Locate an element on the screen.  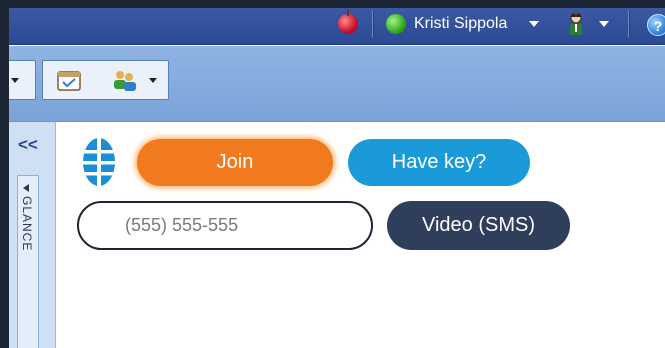
top-bar: Kristi Sippola ? is located at coordinates (332, 22).